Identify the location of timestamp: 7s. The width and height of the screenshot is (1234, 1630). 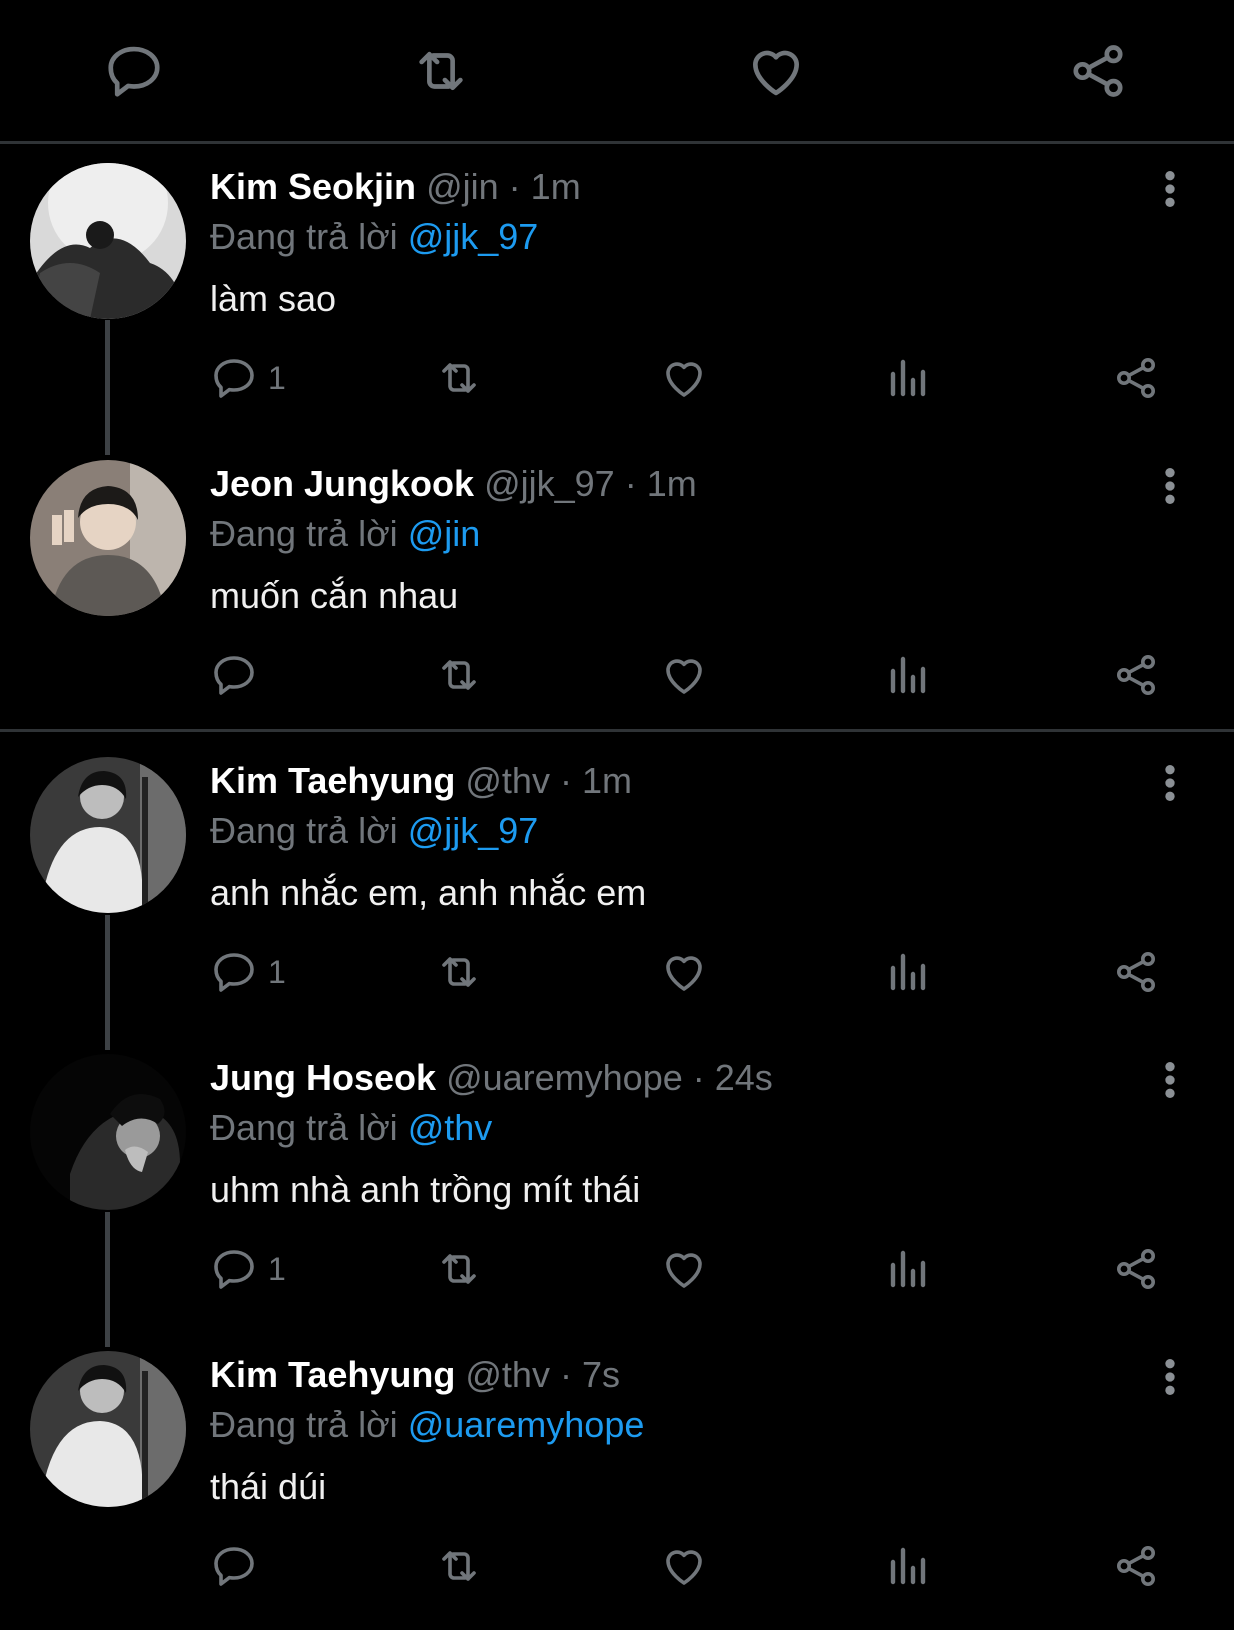
(601, 1374).